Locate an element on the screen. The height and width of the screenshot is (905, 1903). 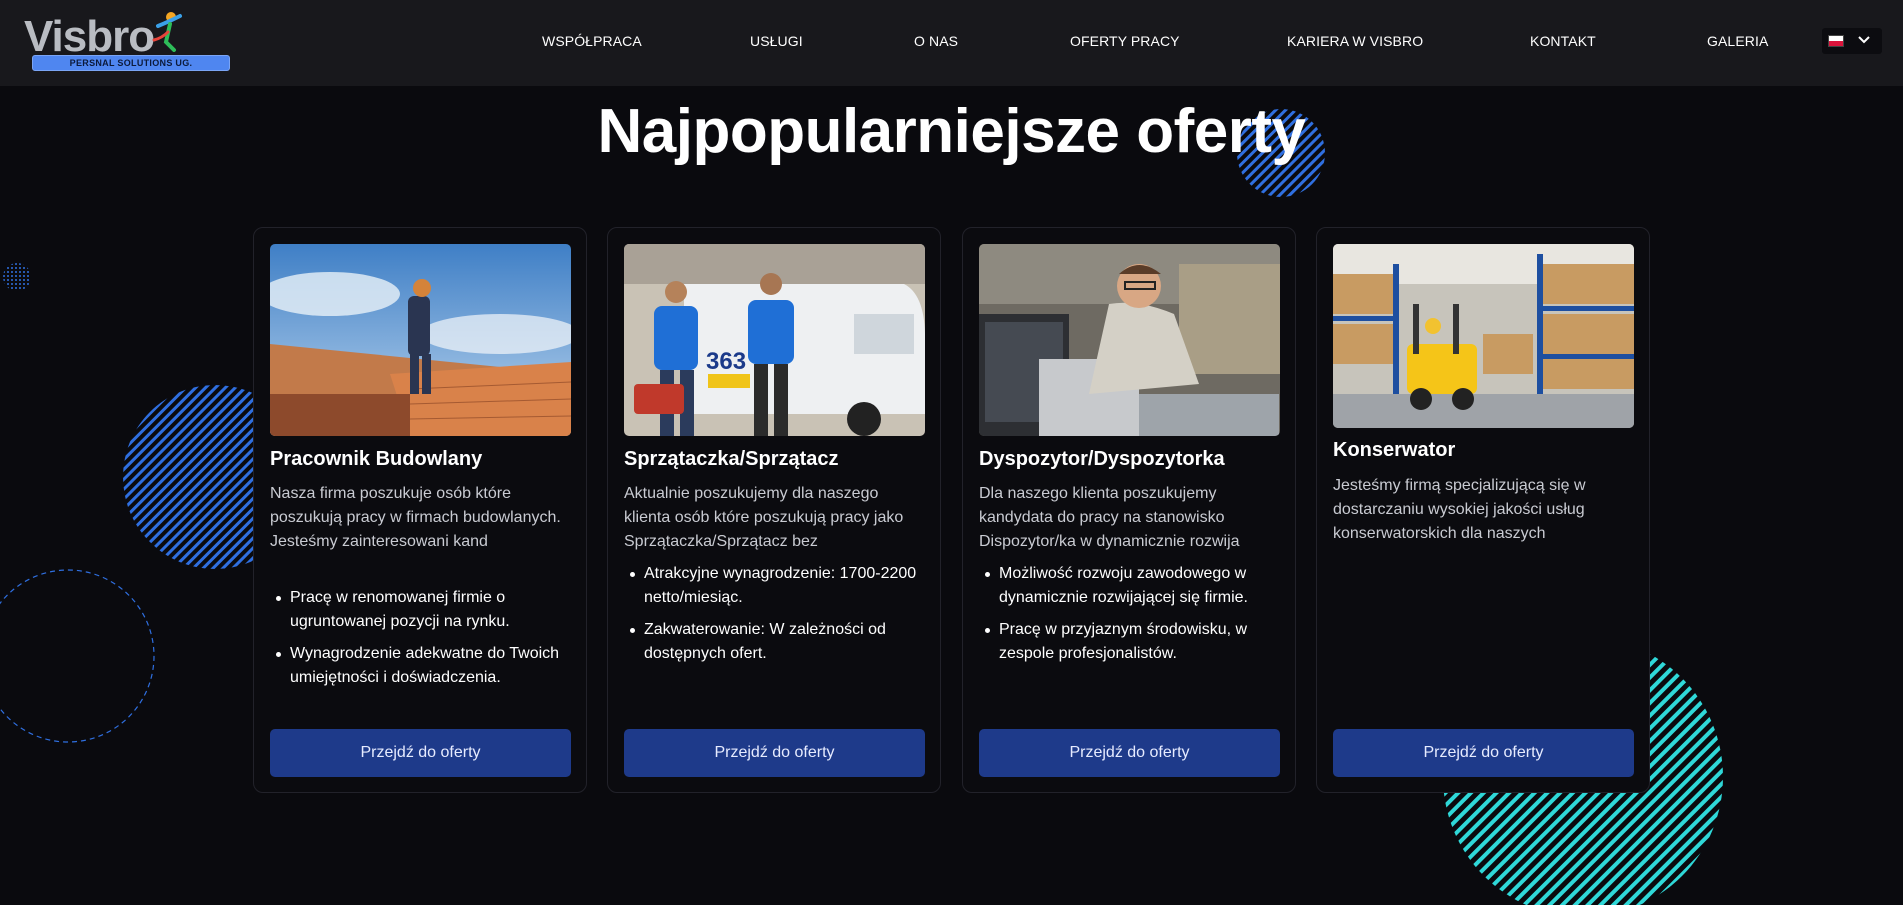
logo-tagline-bar: PERSNAL SOLUTIONS UG. is located at coordinates (131, 63).